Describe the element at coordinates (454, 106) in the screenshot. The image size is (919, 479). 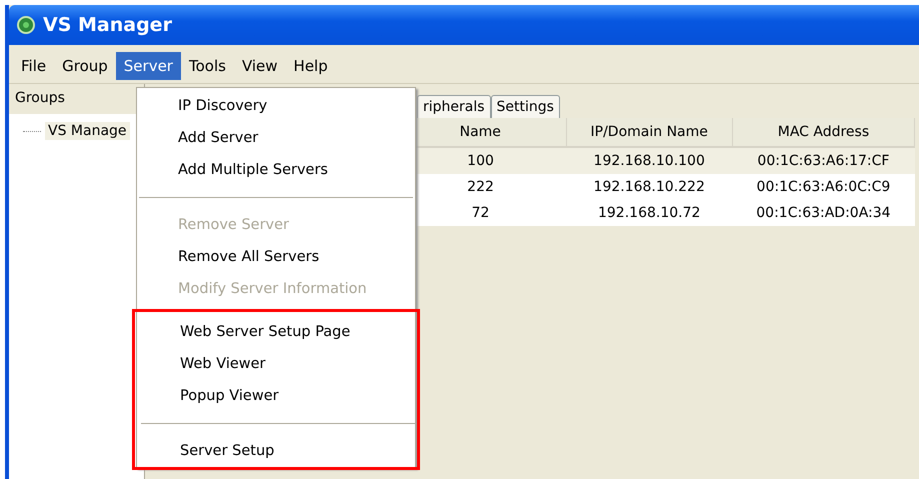
I see `tab: ripherals` at that location.